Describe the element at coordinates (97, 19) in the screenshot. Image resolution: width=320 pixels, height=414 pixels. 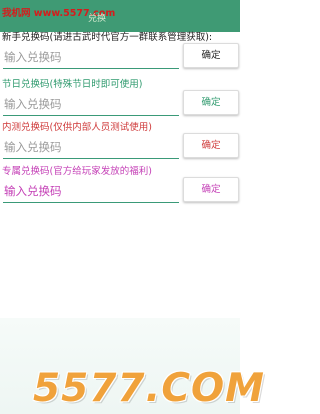
I see `app-bar-title: 兑换` at that location.